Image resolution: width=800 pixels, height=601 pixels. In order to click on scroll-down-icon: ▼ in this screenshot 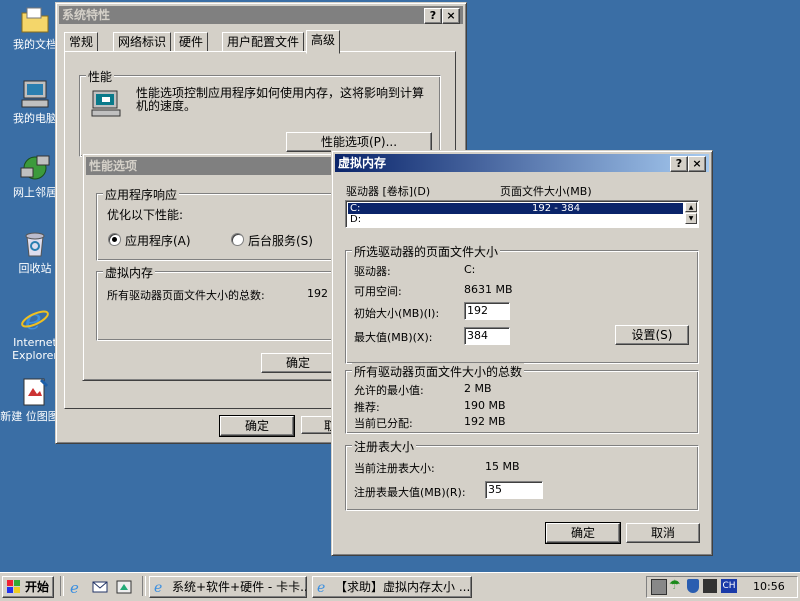, I will do `click(691, 218)`.